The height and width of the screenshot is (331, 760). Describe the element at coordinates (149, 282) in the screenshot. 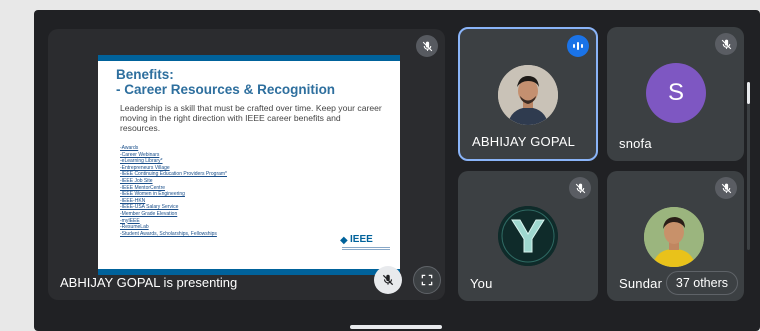

I see `presenter-label: ABHIJAY GOPAL is presenting` at that location.